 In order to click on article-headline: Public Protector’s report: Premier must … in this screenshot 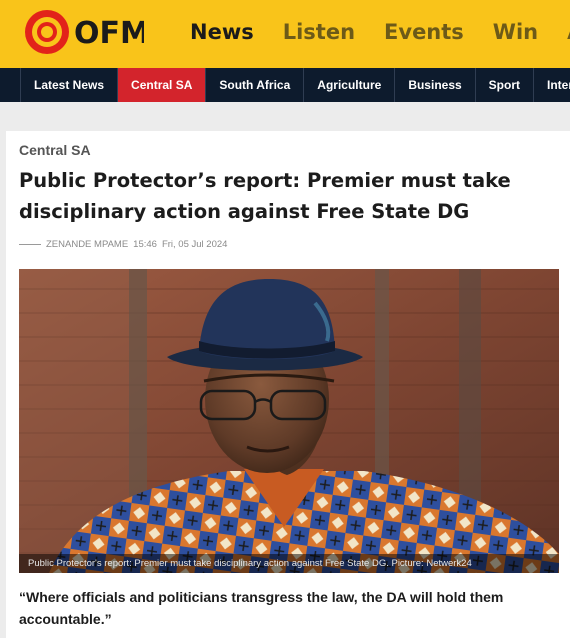, I will do `click(265, 196)`.